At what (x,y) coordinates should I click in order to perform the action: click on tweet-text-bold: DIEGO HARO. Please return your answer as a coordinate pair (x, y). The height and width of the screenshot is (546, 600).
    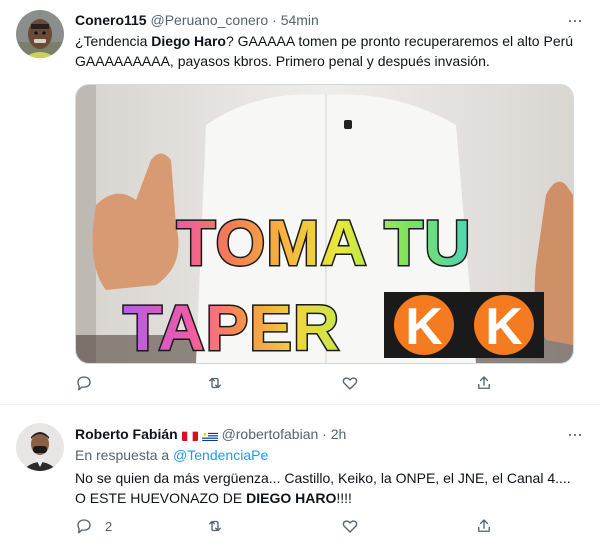
    Looking at the image, I should click on (291, 498).